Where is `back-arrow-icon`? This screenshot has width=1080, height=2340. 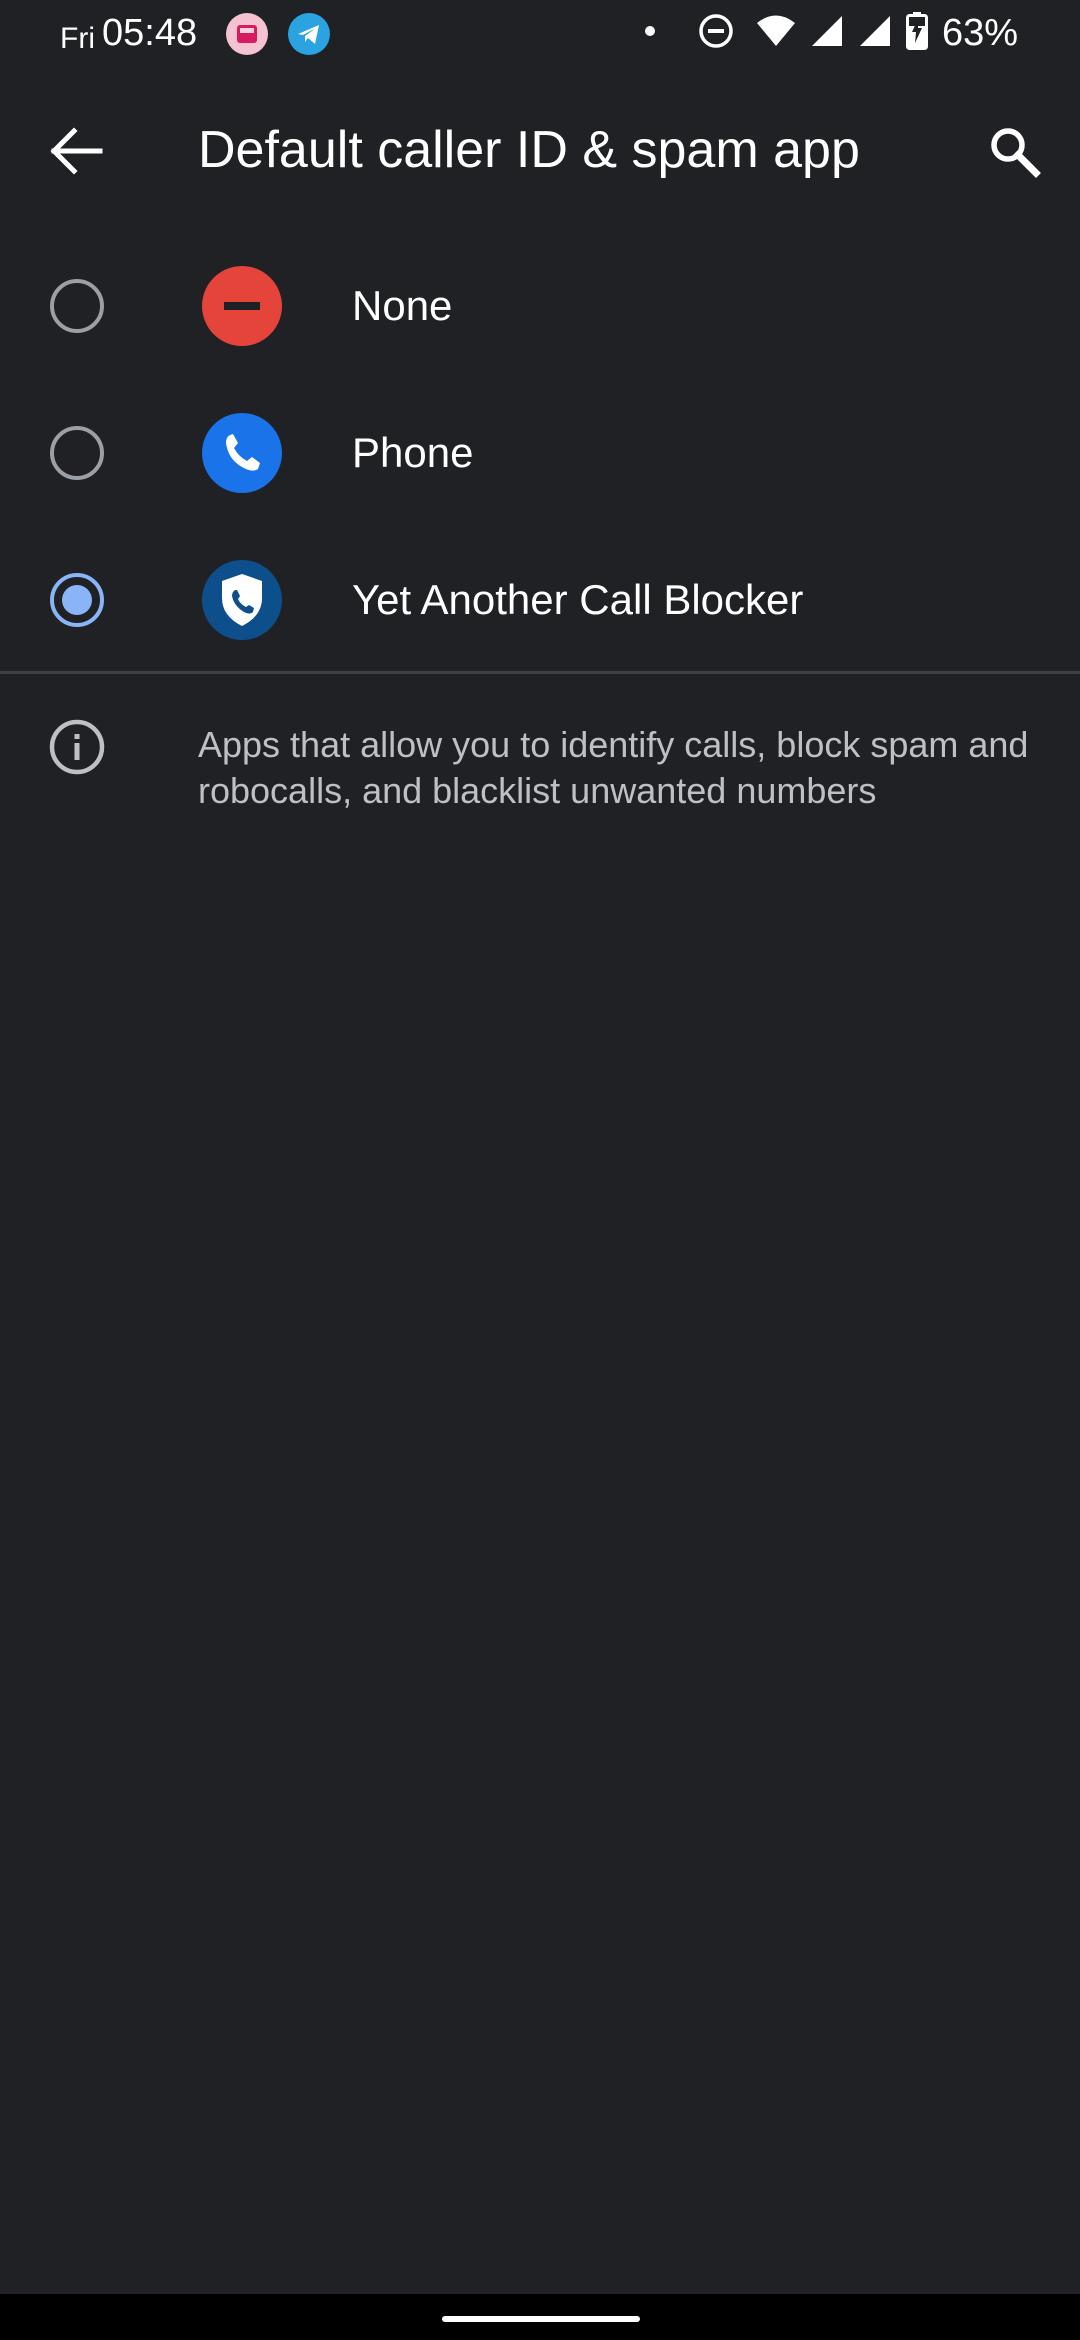
back-arrow-icon is located at coordinates (76, 151).